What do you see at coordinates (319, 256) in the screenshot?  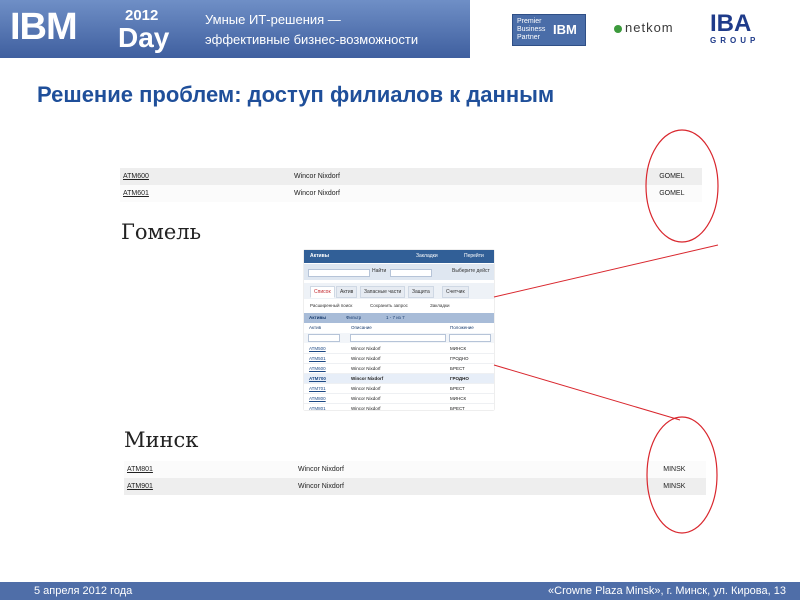 I see `module-title: Активы` at bounding box center [319, 256].